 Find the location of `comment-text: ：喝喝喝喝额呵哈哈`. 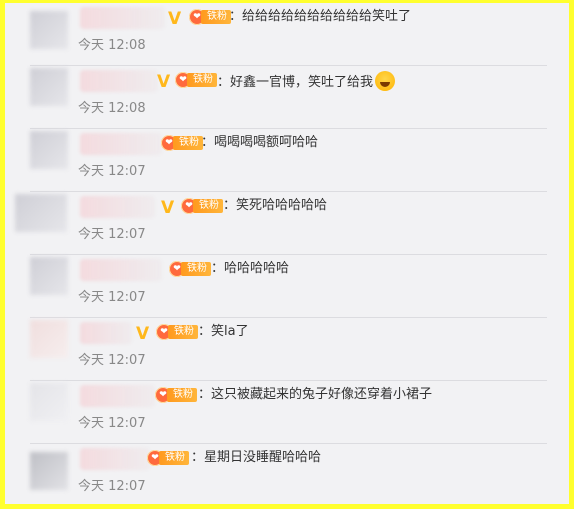

comment-text: ：喝喝喝喝额呵哈哈 is located at coordinates (260, 142).